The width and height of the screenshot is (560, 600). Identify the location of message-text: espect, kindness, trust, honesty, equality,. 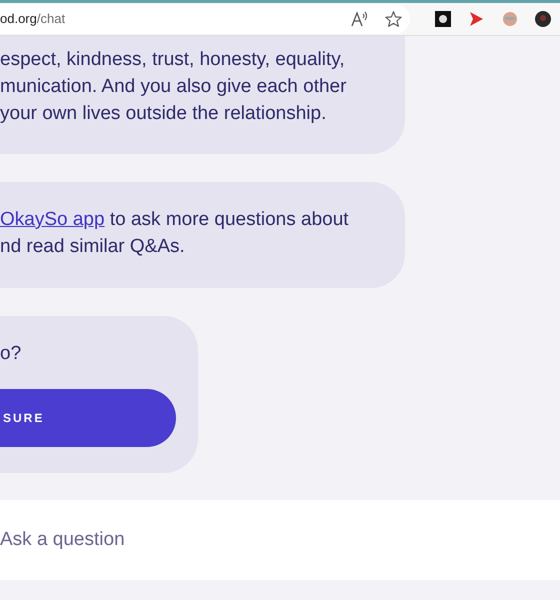
(172, 60).